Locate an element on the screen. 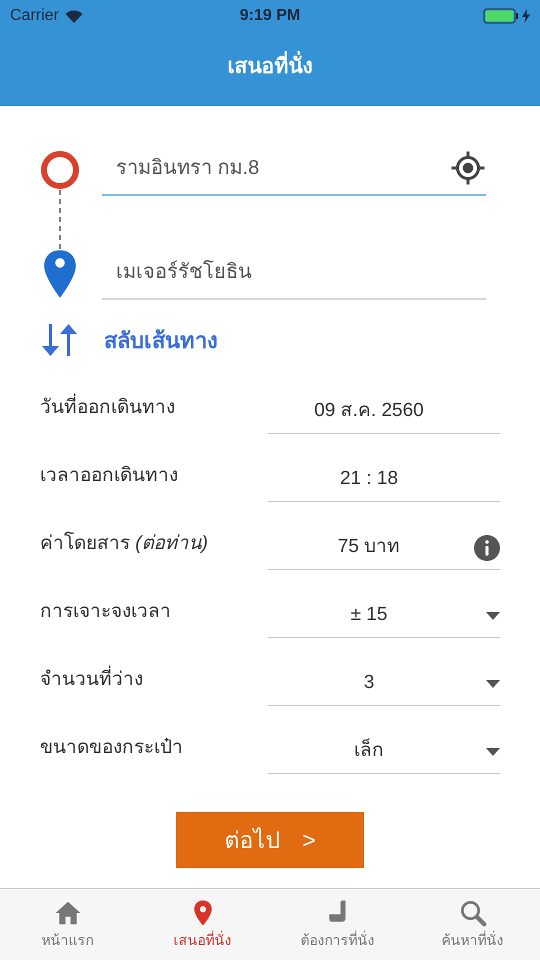 This screenshot has height=960, width=540. wifi-icon is located at coordinates (73, 16).